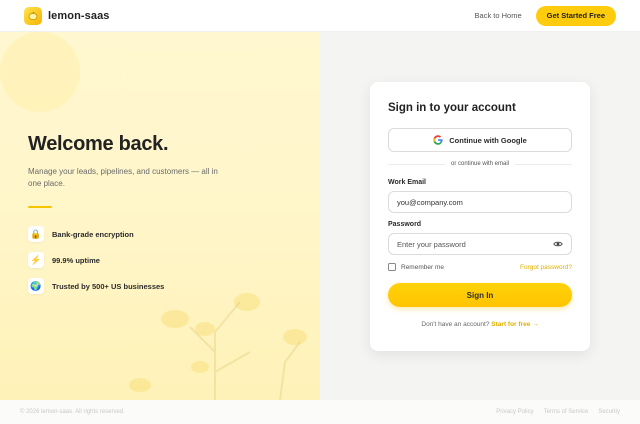  I want to click on feature-trusted: 🌍 Trusted by 500+ US businesses, so click(128, 286).